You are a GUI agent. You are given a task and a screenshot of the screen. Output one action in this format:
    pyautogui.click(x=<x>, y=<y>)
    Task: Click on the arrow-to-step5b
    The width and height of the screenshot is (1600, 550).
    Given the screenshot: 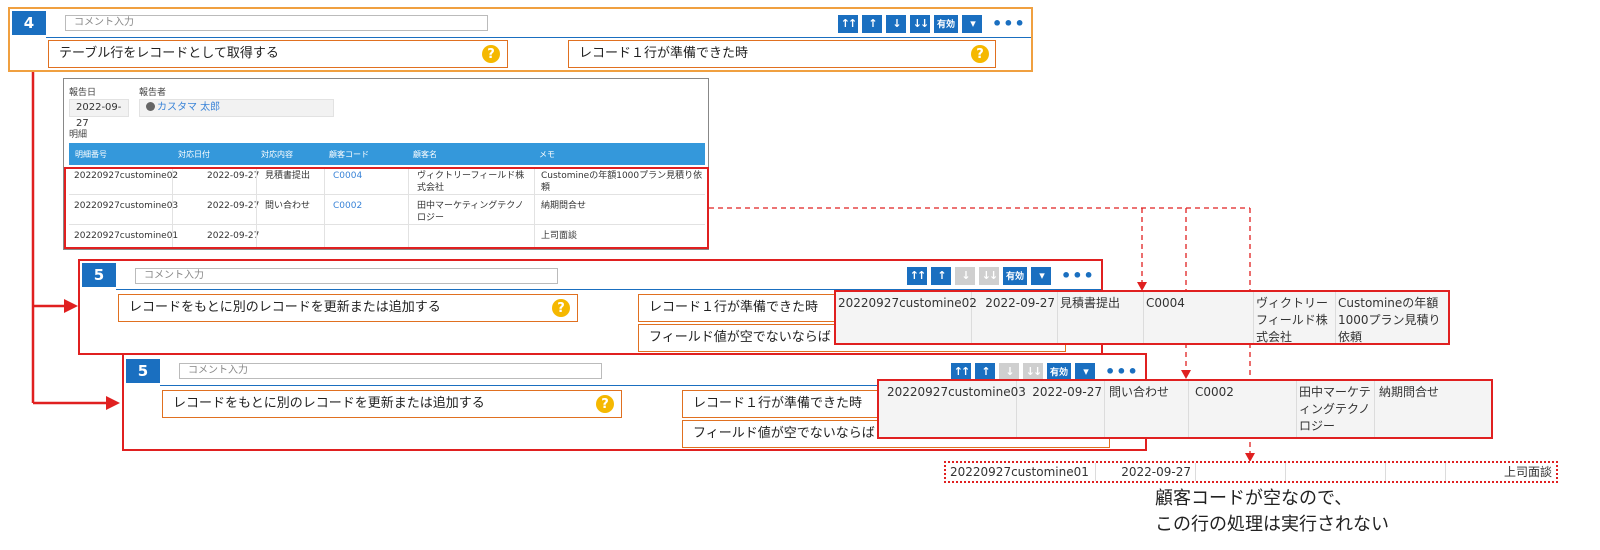 What is the action you would take?
    pyautogui.click(x=113, y=403)
    